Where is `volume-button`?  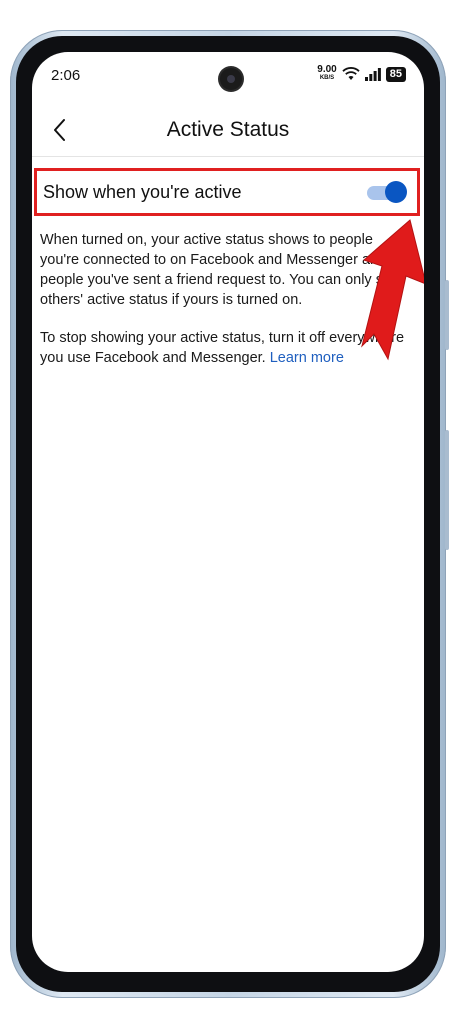 volume-button is located at coordinates (447, 315).